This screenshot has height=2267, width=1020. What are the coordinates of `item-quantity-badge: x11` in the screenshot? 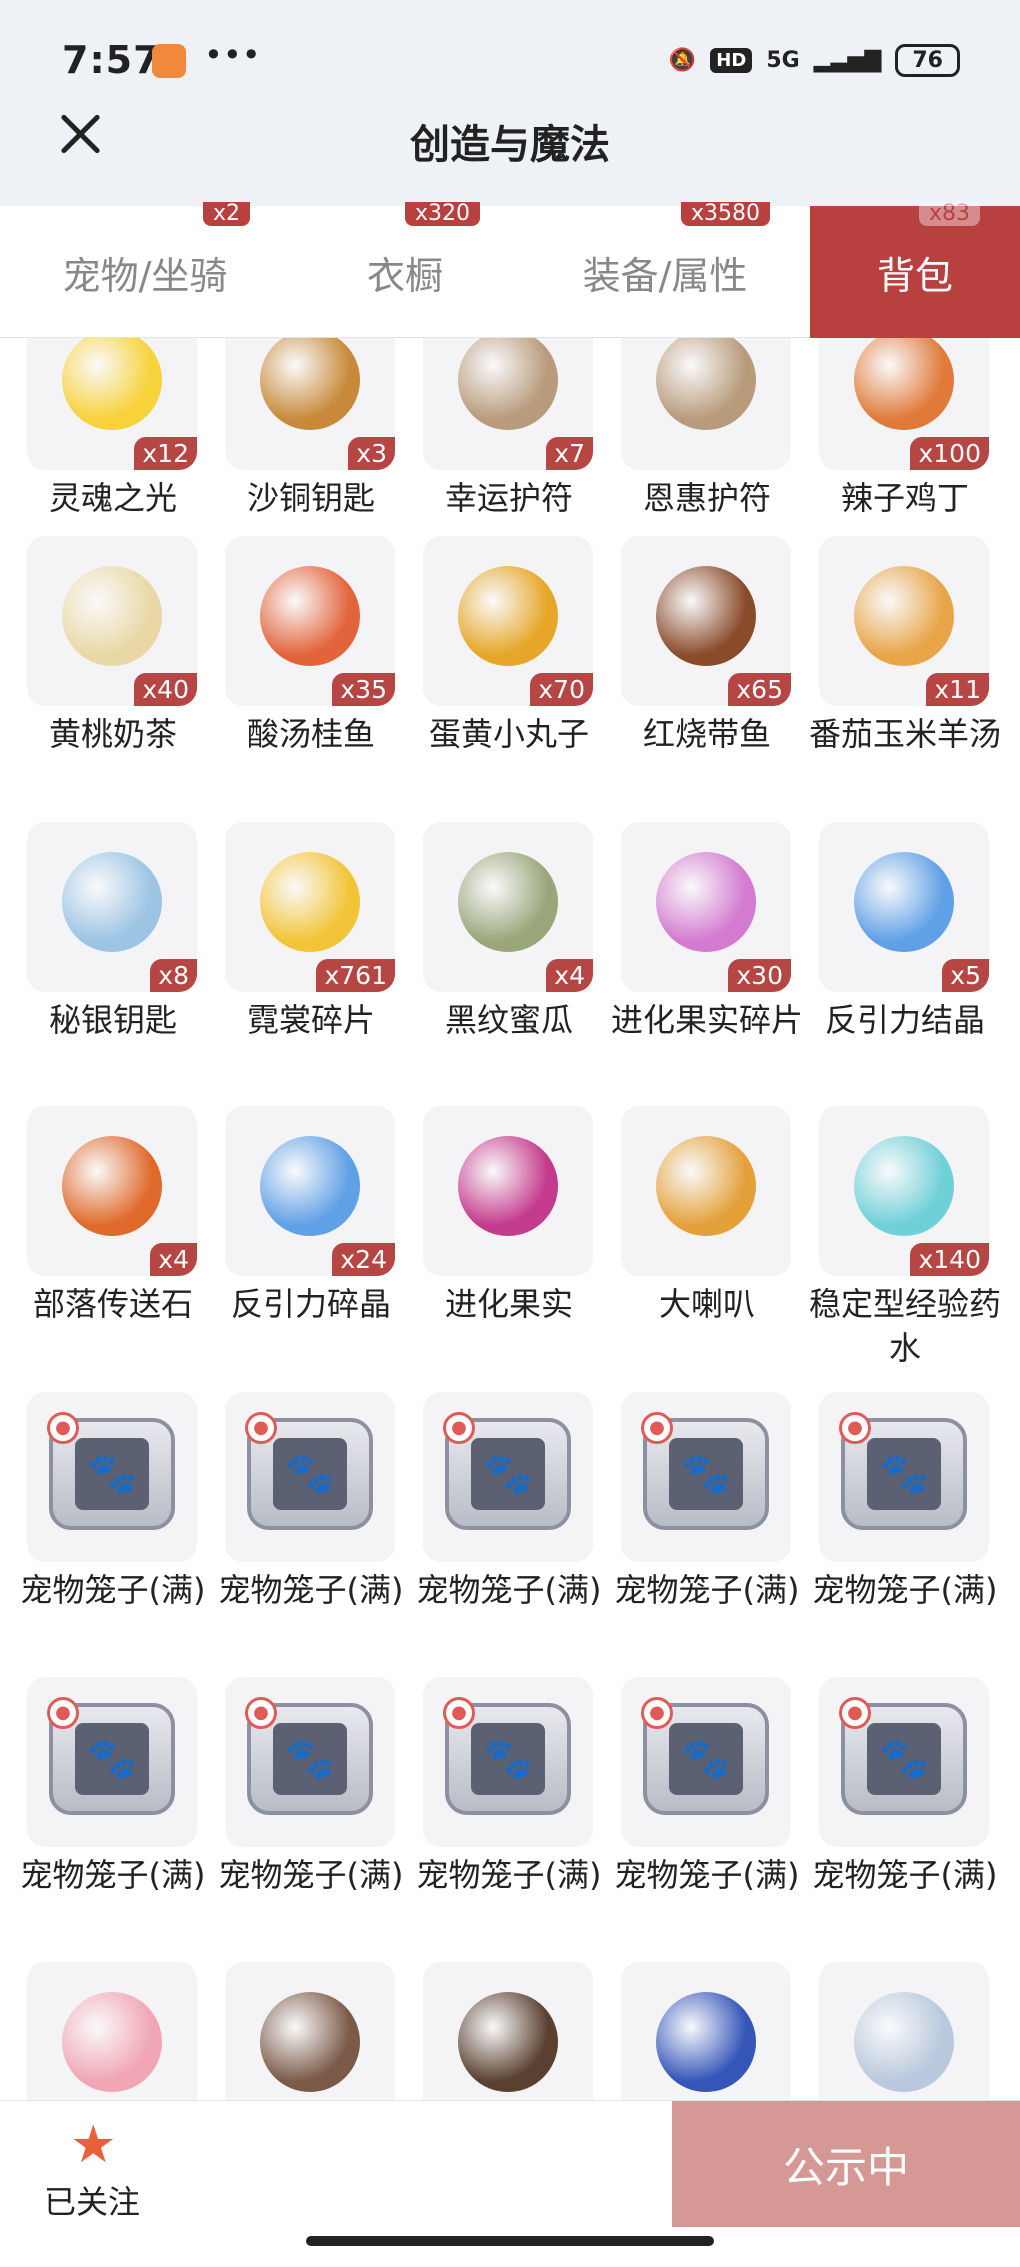 It's located at (957, 689).